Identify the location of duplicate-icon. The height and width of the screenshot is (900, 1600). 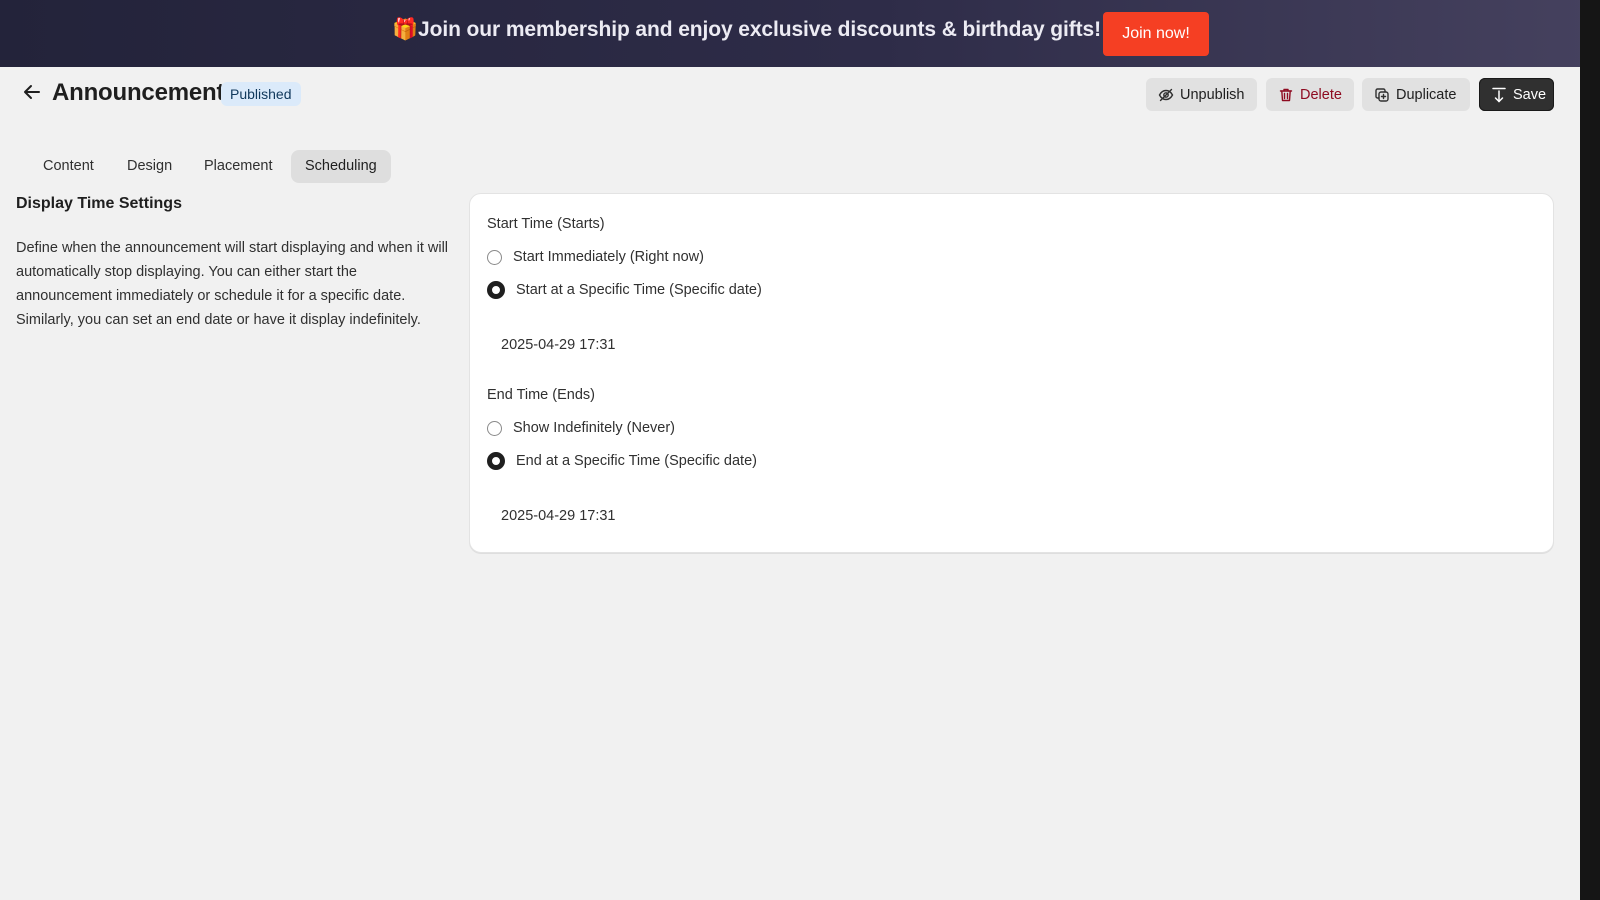
(1382, 94).